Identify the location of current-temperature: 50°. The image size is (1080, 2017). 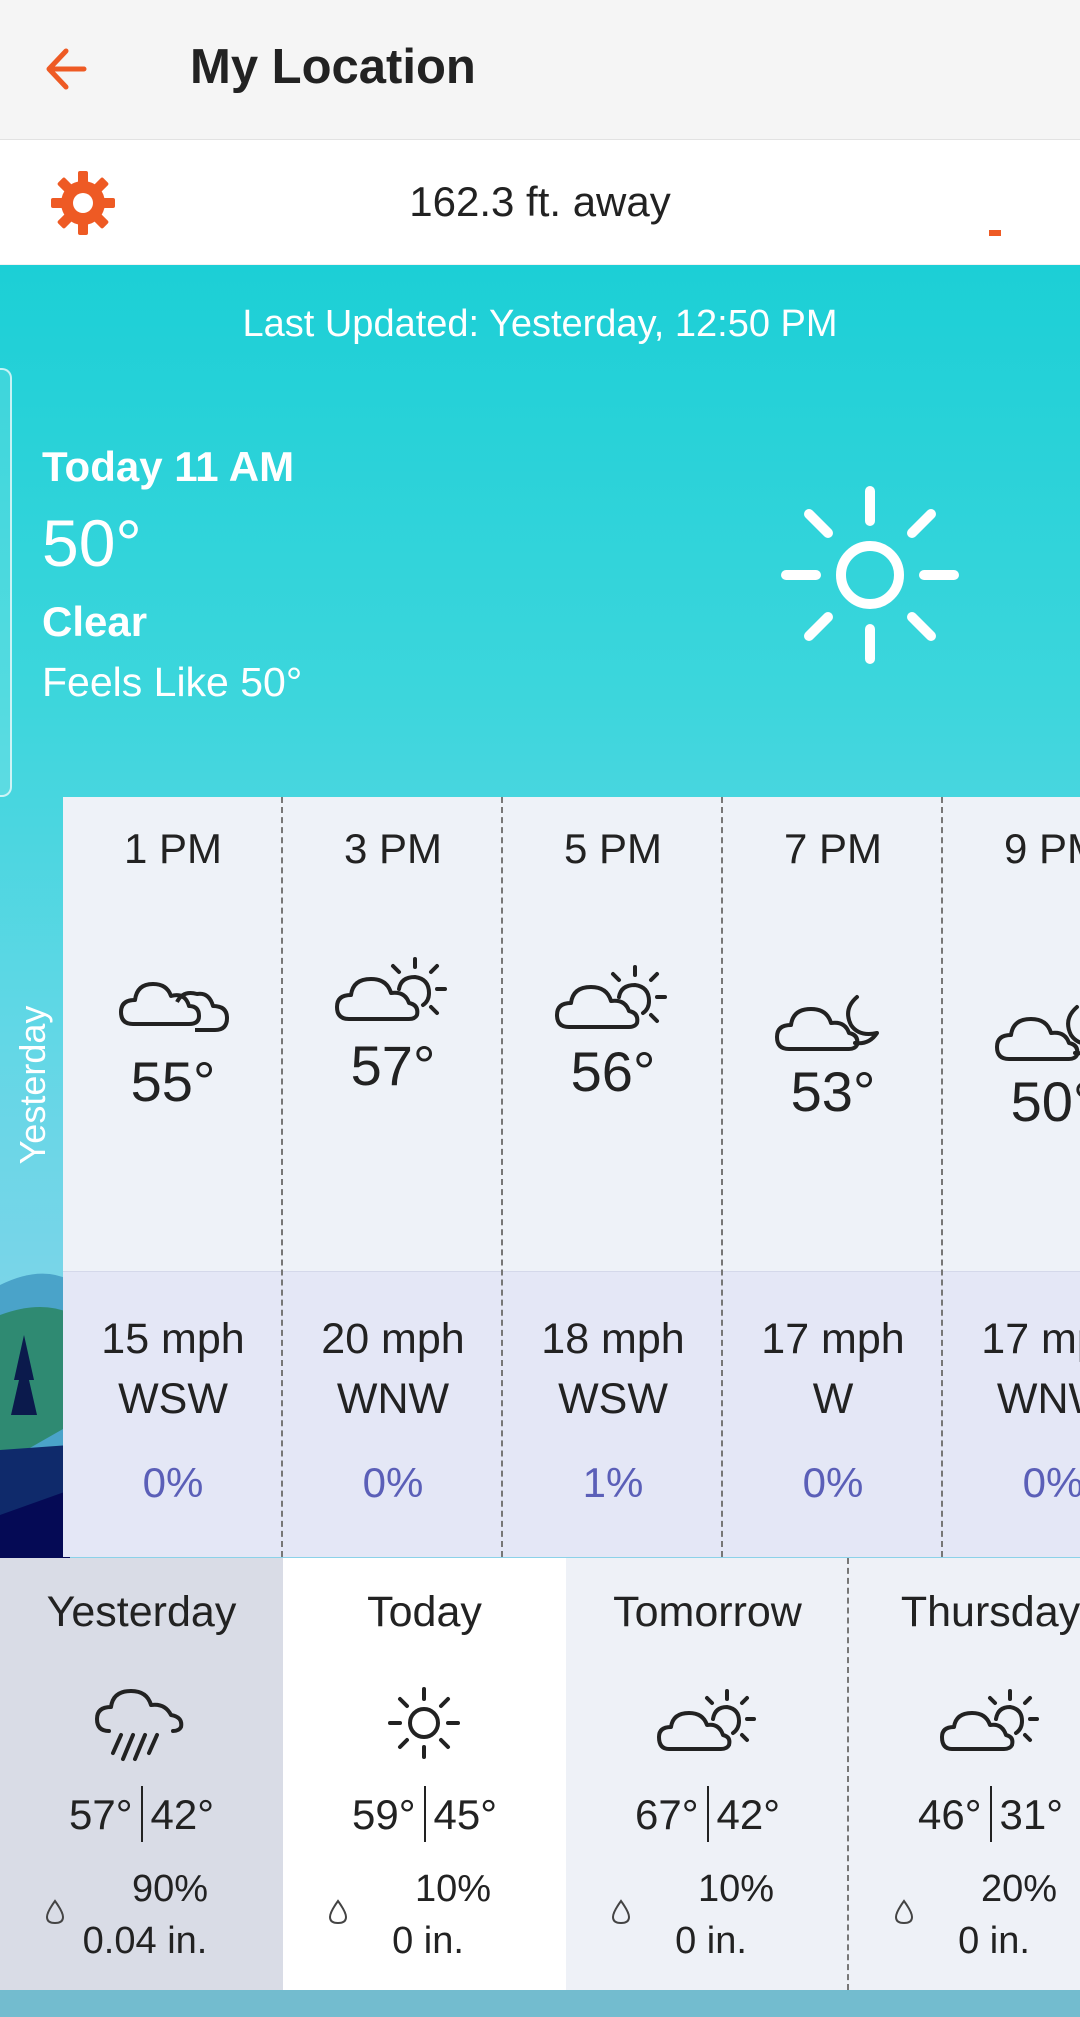
(92, 543).